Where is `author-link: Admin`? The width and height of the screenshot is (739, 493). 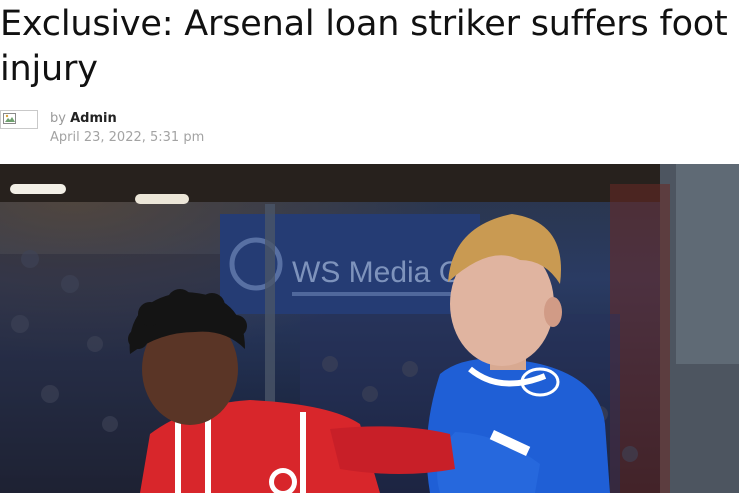 author-link: Admin is located at coordinates (93, 118).